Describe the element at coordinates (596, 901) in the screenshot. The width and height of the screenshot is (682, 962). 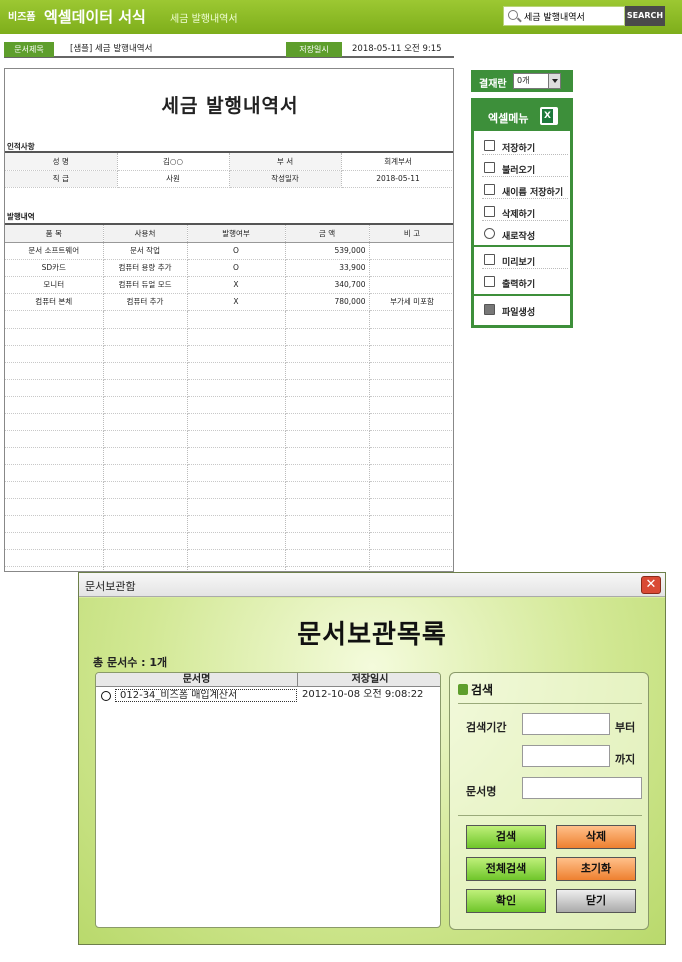
I see `close-button: 닫기` at that location.